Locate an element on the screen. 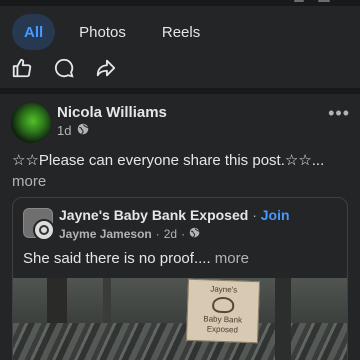  tab-all: All is located at coordinates (34, 32).